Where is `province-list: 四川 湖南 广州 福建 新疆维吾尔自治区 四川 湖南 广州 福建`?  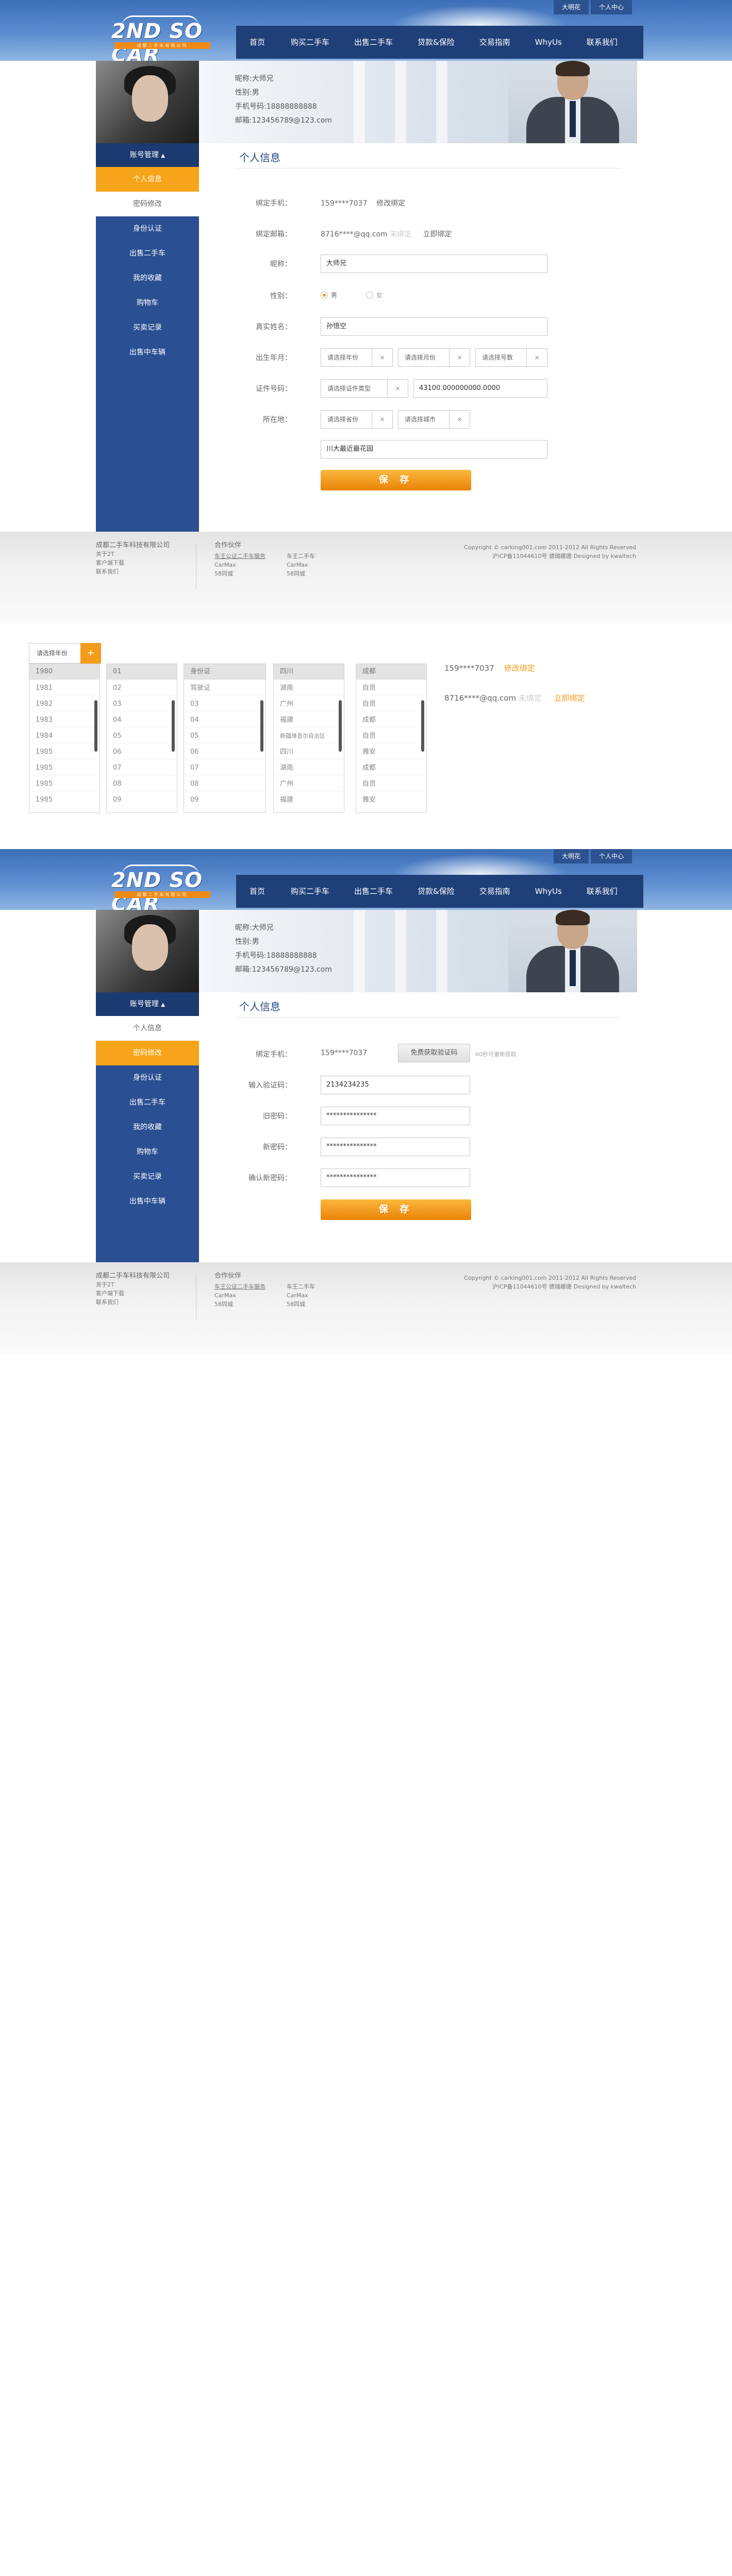 province-list: 四川 湖南 广州 福建 新疆维吾尔自治区 四川 湖南 广州 福建 is located at coordinates (308, 738).